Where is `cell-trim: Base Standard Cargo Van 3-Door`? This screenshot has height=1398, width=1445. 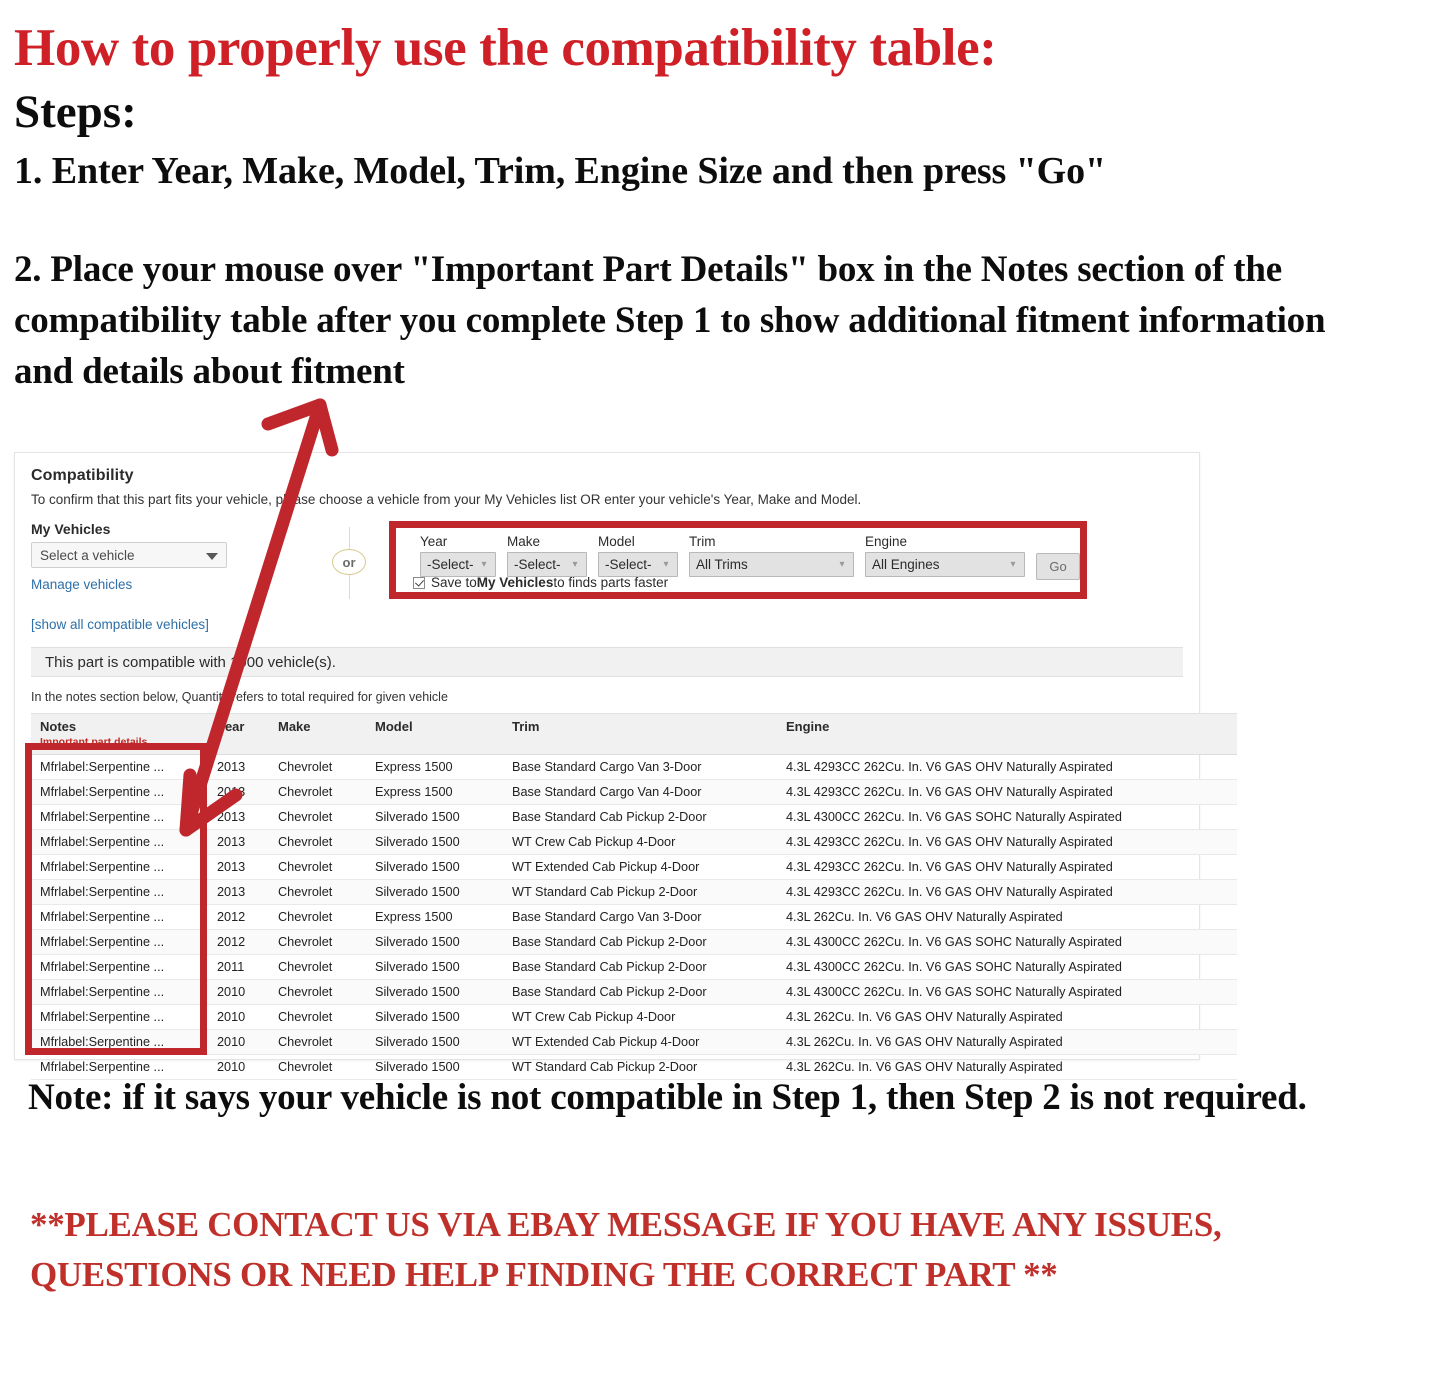
cell-trim: Base Standard Cargo Van 3-Door is located at coordinates (640, 767).